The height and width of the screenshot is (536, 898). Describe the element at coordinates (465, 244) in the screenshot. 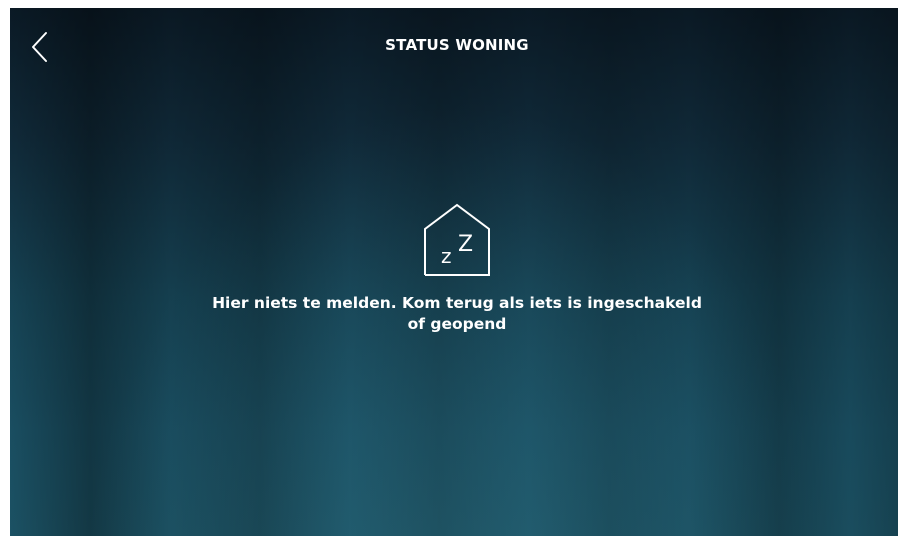

I see `sleep-z-large: Z` at that location.